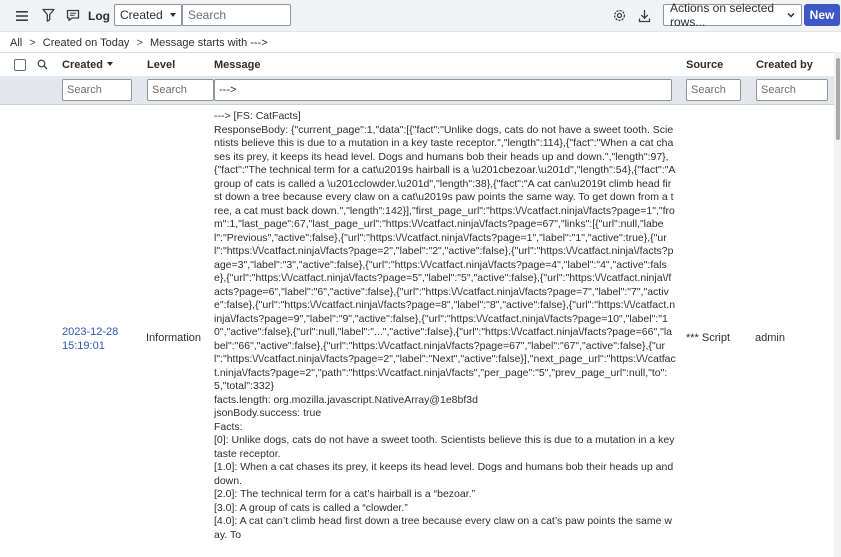  I want to click on chevron-down-icon, so click(791, 15).